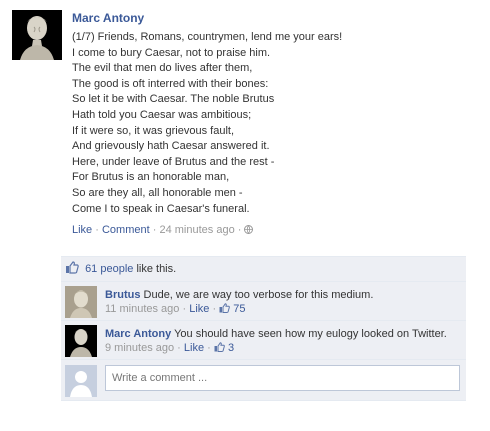 The width and height of the screenshot is (490, 431). I want to click on post-author-link: Marc Antony, so click(272, 18).